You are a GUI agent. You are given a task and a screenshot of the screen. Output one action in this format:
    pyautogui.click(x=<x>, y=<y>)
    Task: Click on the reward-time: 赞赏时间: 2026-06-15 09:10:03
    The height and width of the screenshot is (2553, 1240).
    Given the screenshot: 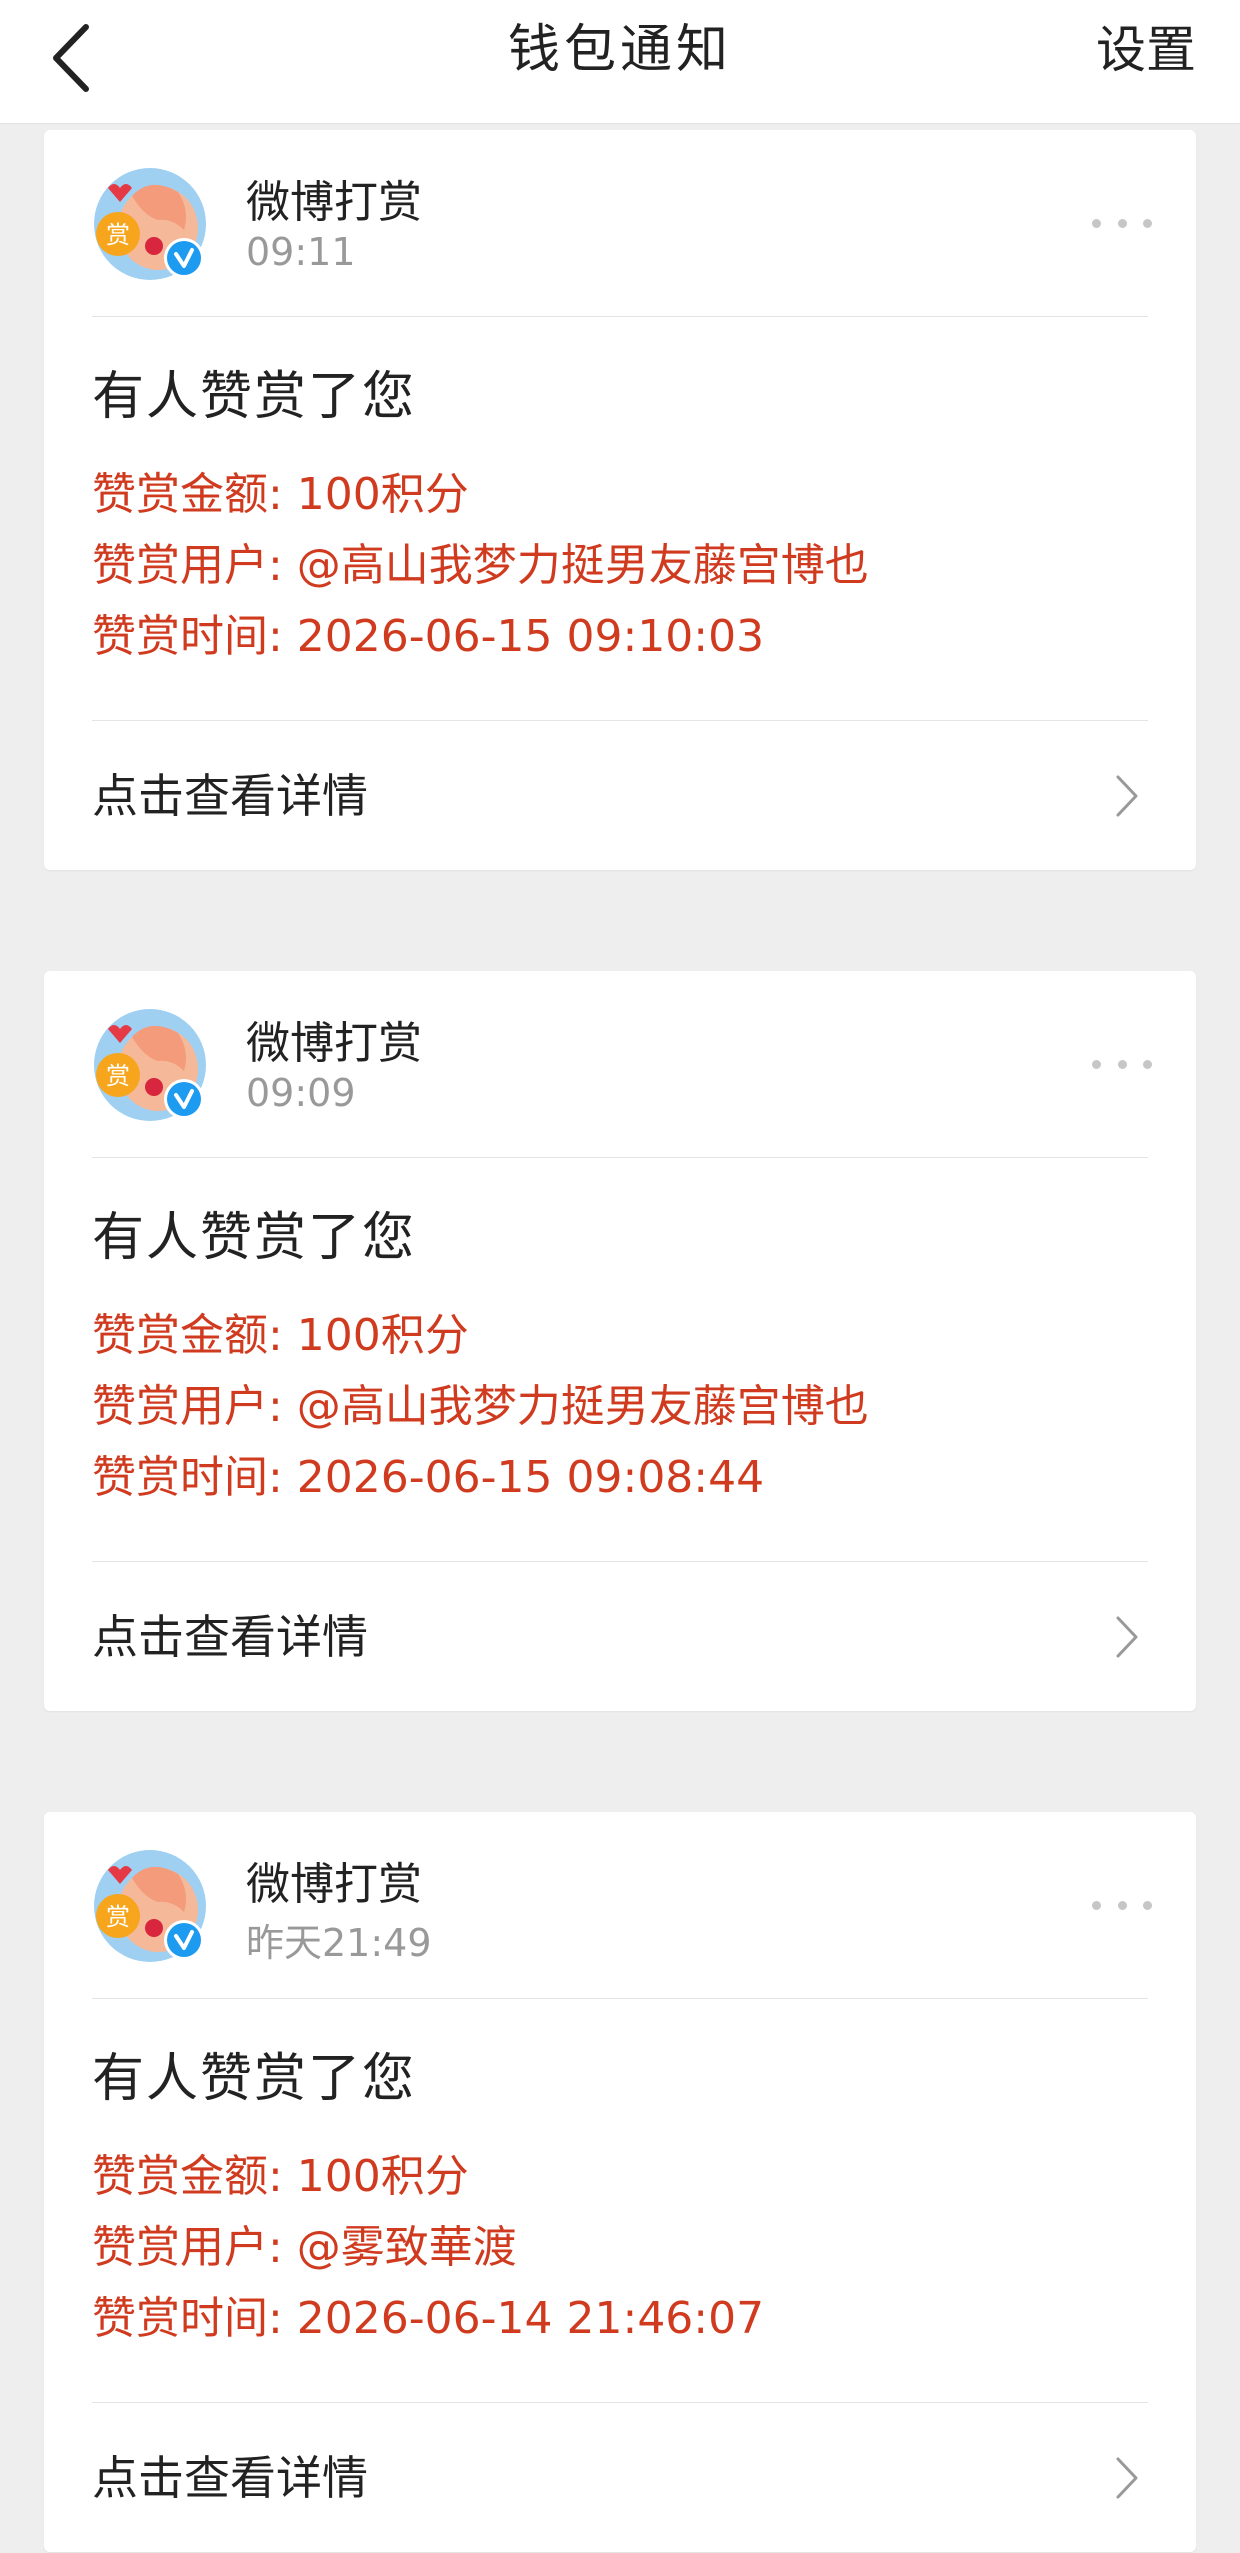 What is the action you would take?
    pyautogui.click(x=428, y=636)
    